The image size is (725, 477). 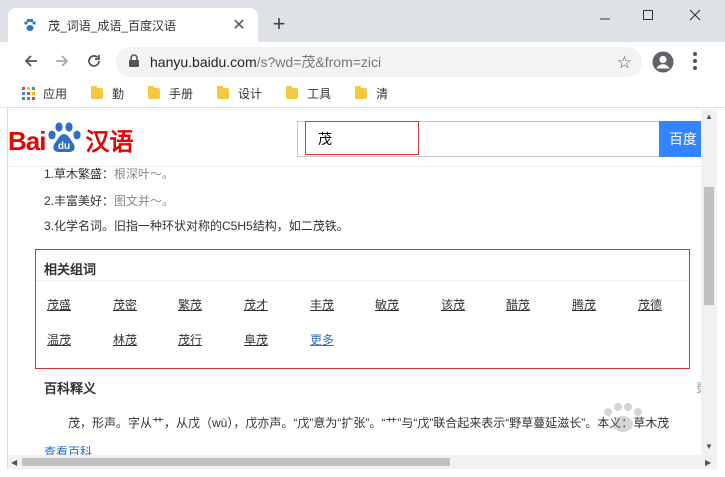 I want to click on url-text: hanyu.baidu.com/s?wd=茂&from=zici, so click(x=265, y=62).